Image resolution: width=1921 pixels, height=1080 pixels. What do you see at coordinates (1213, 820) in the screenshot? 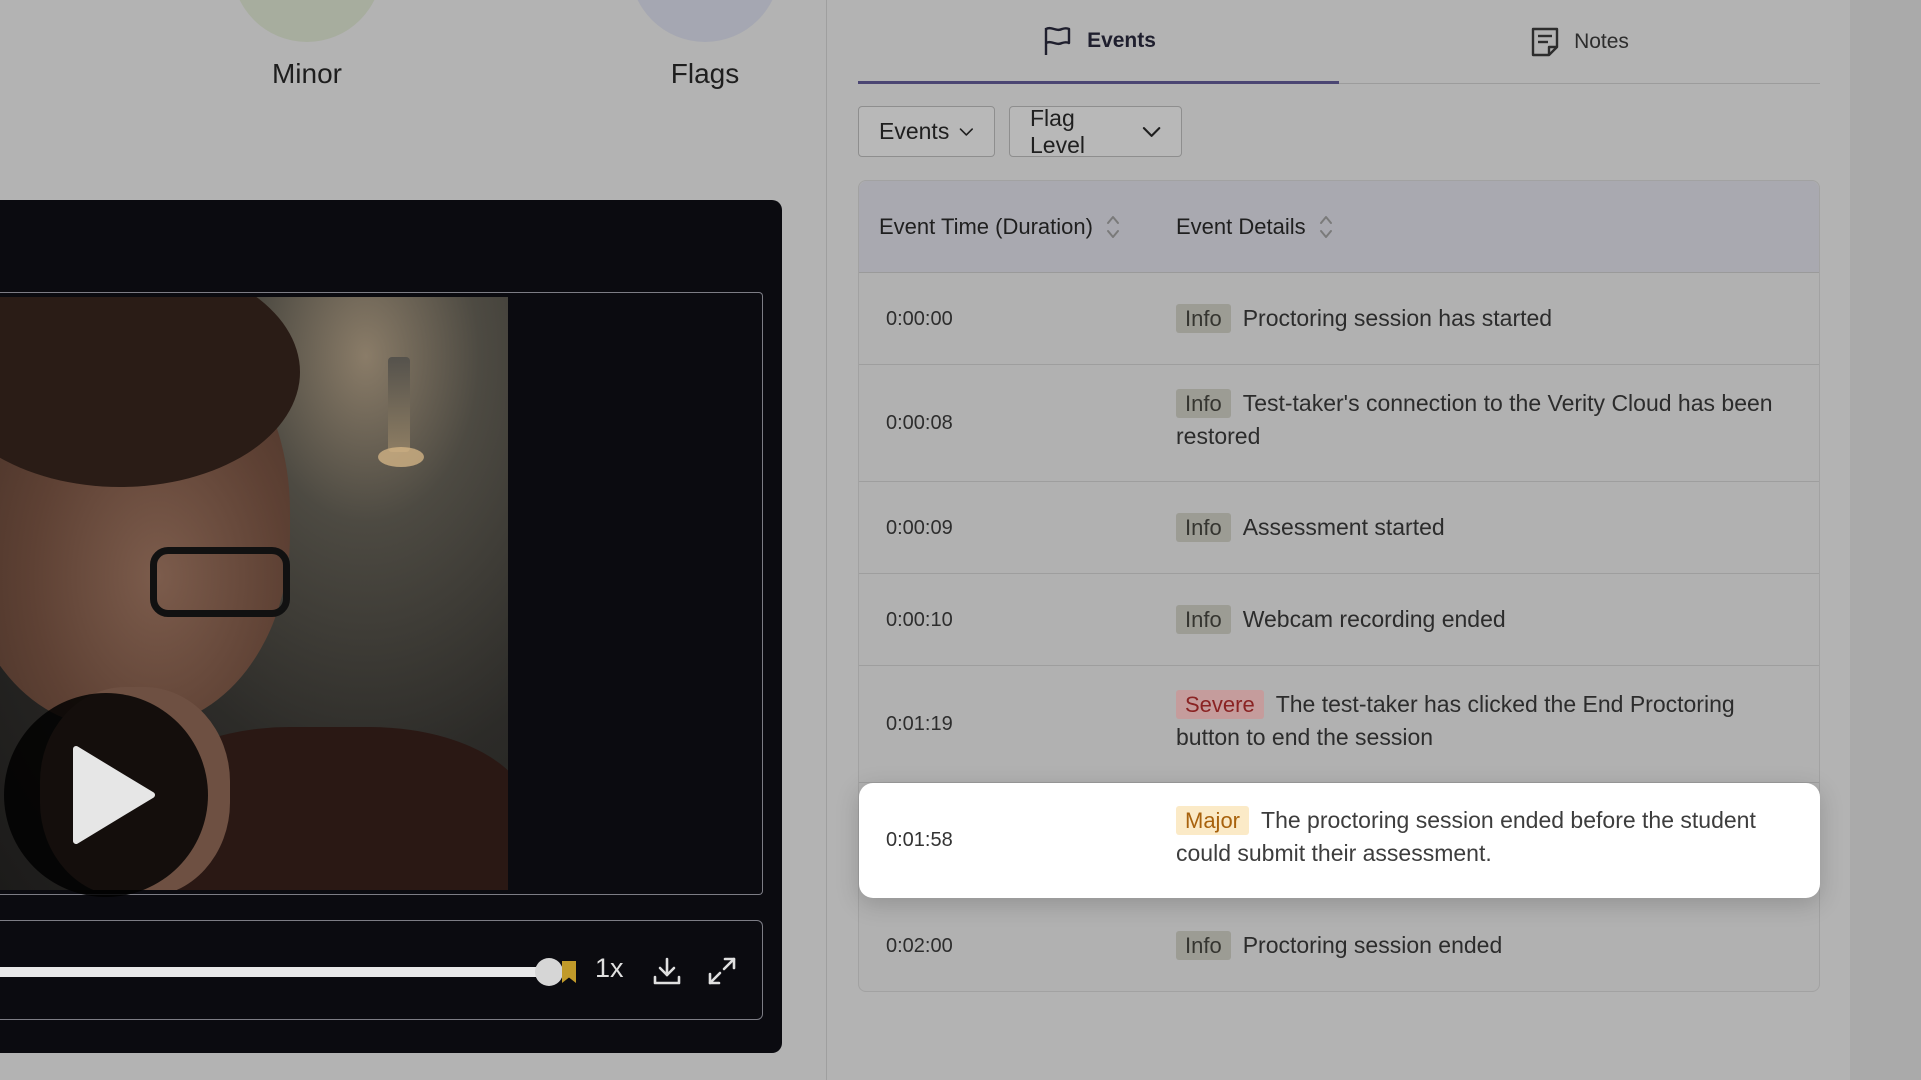
I see `flag-level-badge: Major` at bounding box center [1213, 820].